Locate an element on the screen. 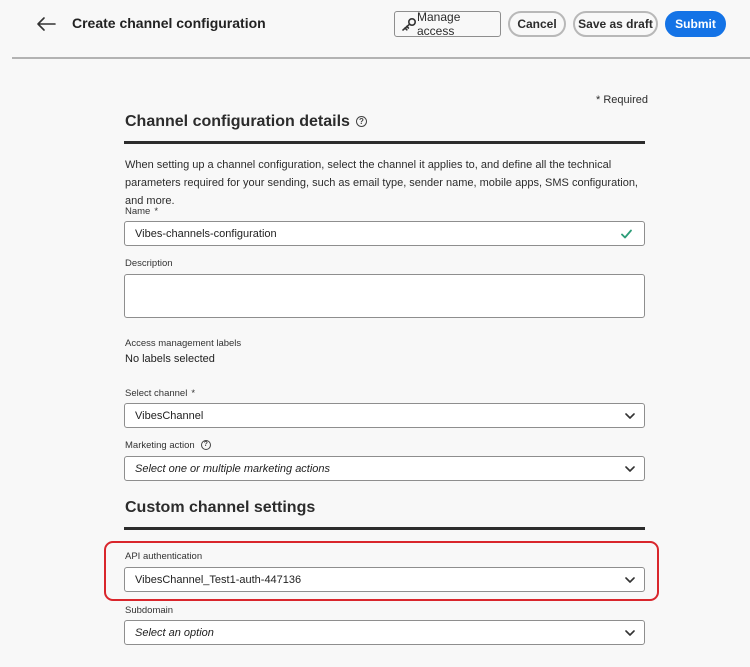 Image resolution: width=750 pixels, height=667 pixels. access-labels-label: Access management labels is located at coordinates (183, 343).